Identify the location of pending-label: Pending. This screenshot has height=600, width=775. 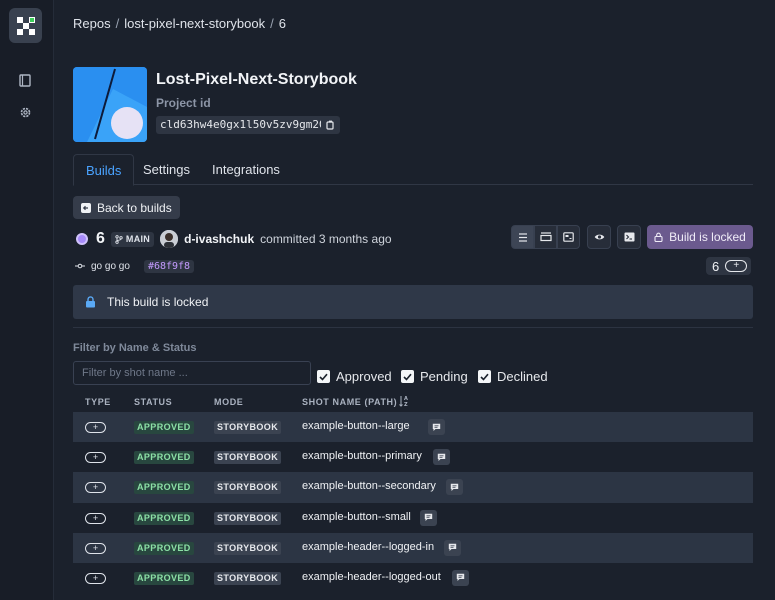
(444, 376).